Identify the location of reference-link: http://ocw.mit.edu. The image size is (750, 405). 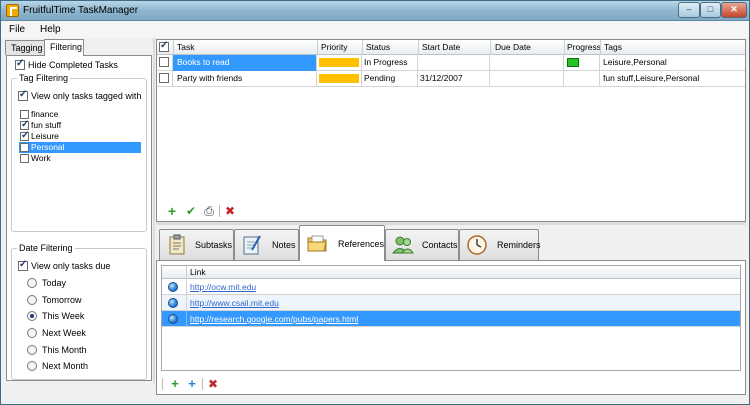
(223, 287).